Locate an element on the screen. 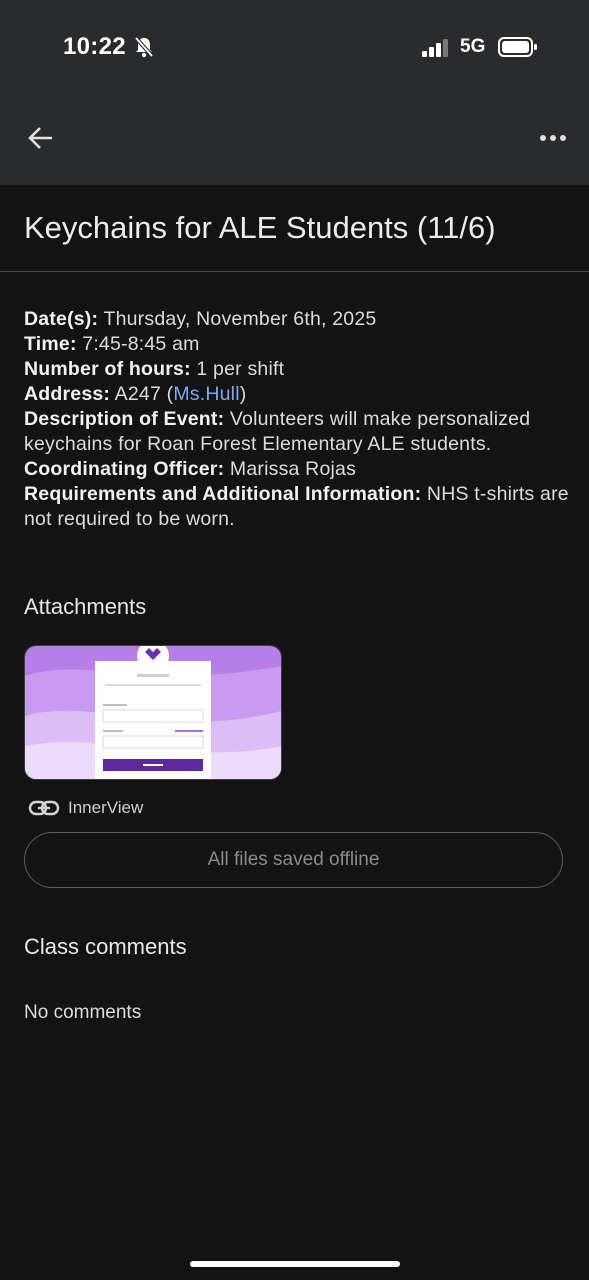  detail-value: Thursday, November 6th, 2025 is located at coordinates (237, 319).